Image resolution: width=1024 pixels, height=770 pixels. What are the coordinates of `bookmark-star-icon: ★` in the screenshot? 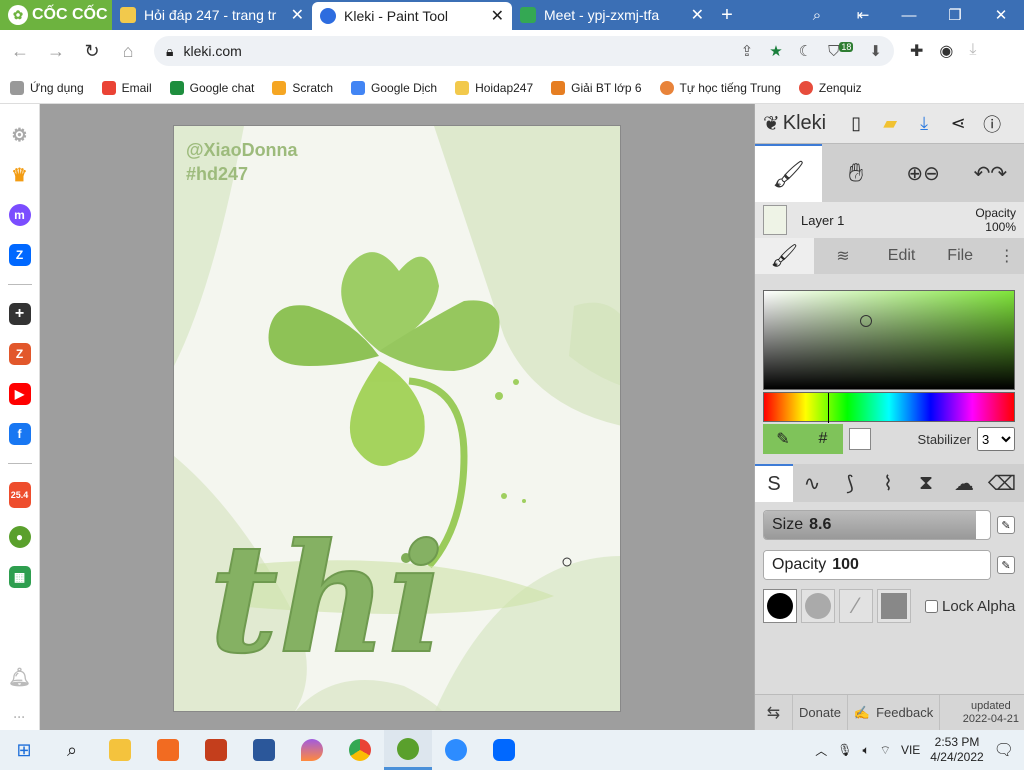 It's located at (775, 51).